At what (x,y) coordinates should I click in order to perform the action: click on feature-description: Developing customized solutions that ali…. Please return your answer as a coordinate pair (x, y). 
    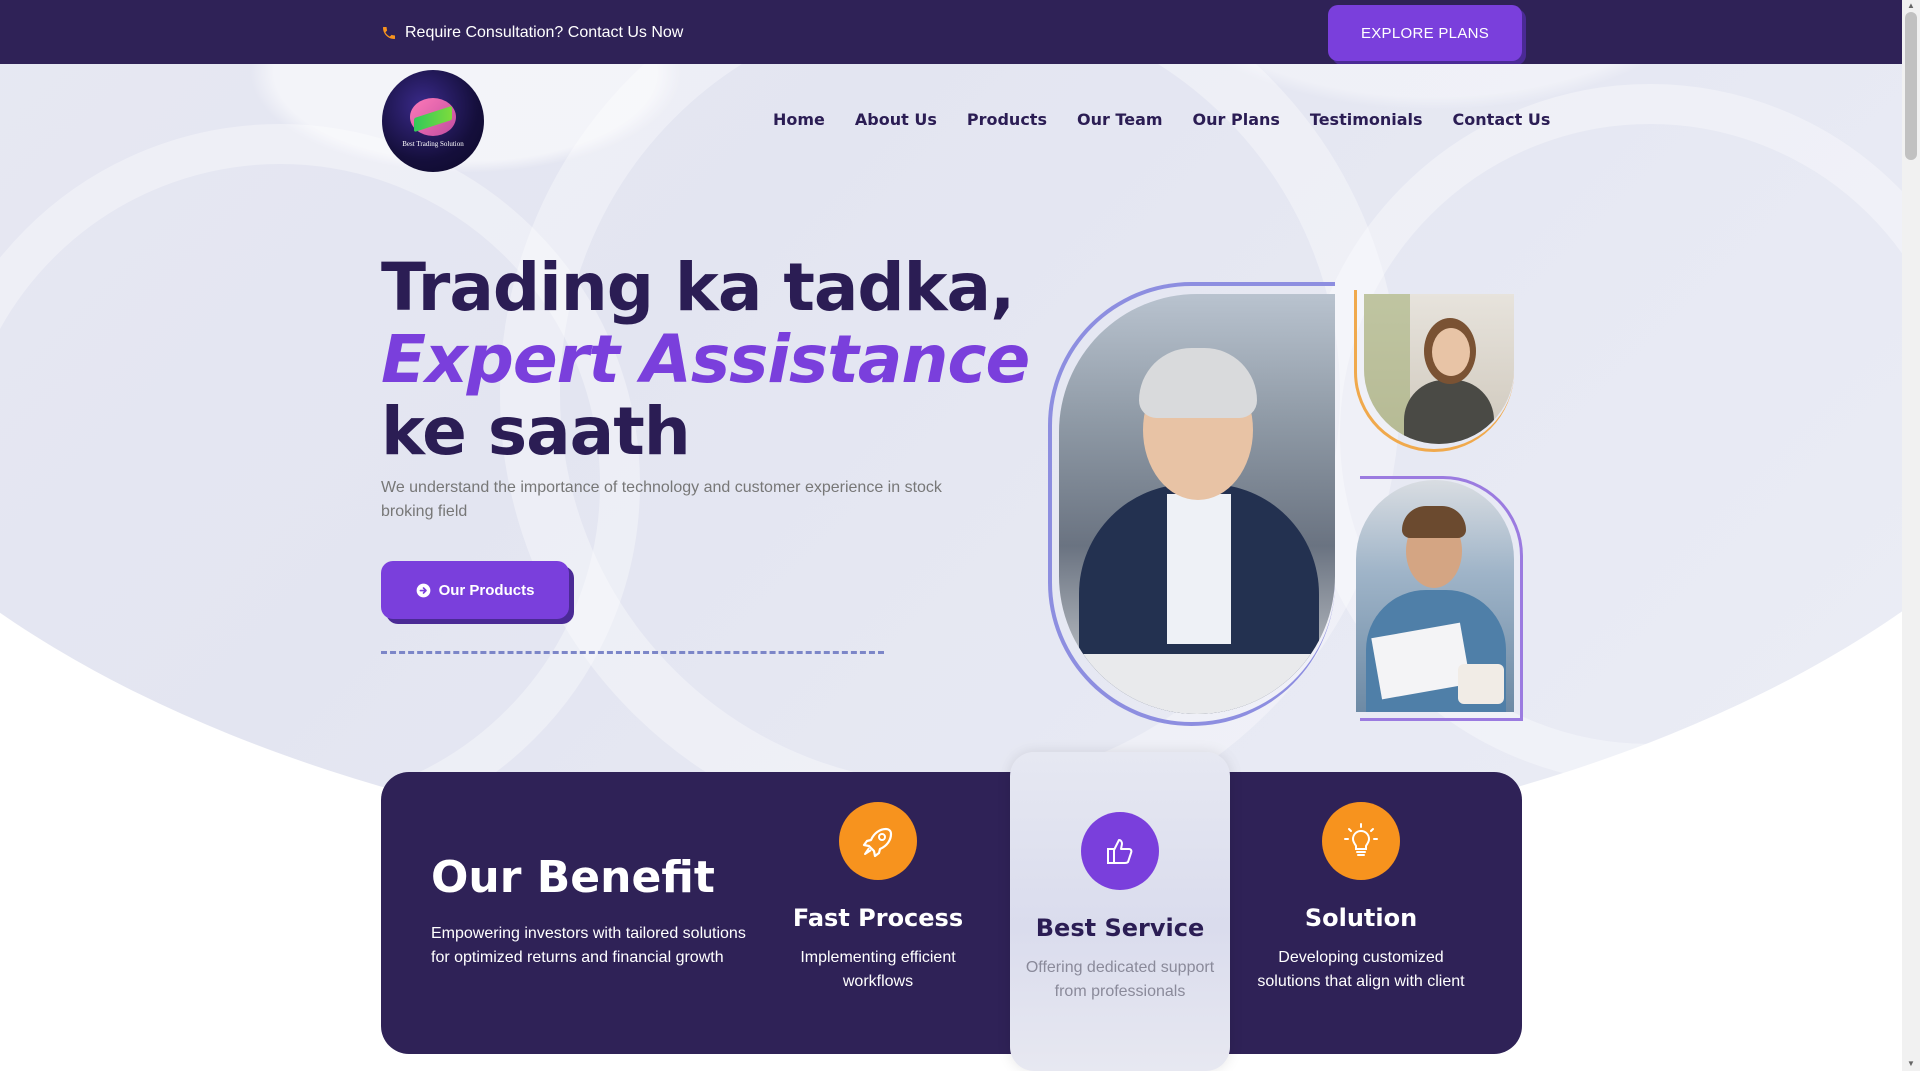
    Looking at the image, I should click on (1361, 969).